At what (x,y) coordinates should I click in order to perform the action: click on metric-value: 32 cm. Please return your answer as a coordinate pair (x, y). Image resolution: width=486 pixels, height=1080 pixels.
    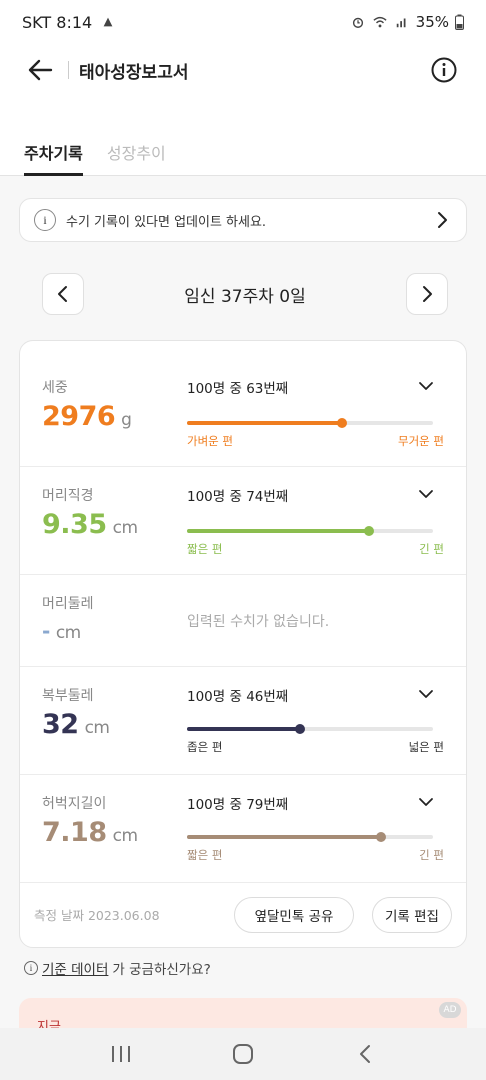
    Looking at the image, I should click on (76, 724).